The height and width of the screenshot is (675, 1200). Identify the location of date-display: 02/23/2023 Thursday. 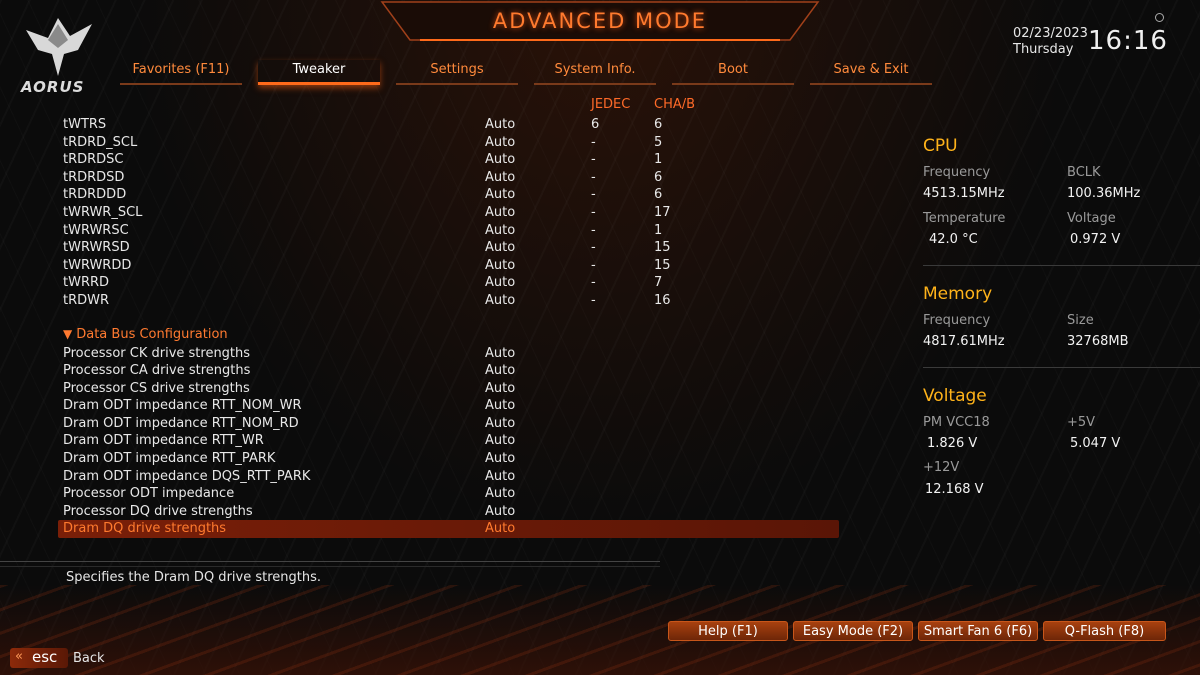
(1050, 42).